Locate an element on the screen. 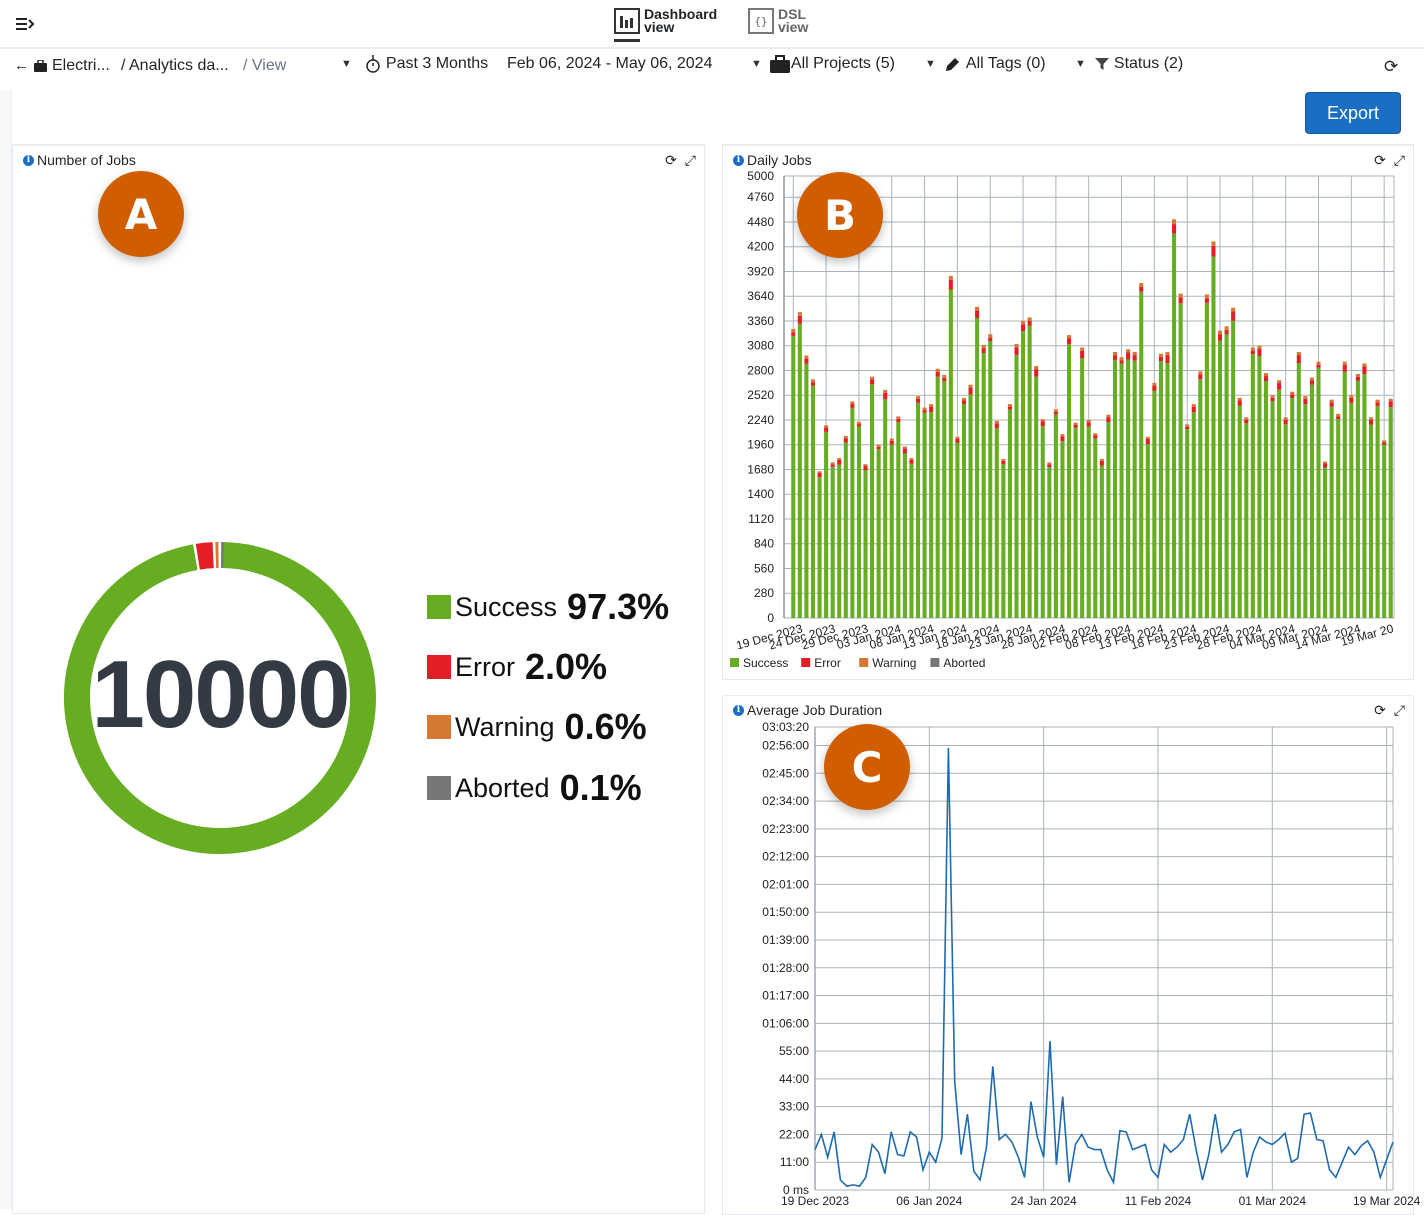  expand-icon: ⤢ is located at coordinates (690, 160).